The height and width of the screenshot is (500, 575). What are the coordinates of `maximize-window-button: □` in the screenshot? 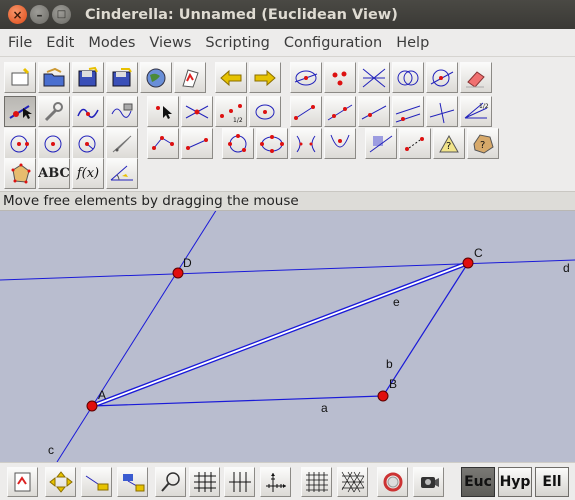 It's located at (61, 14).